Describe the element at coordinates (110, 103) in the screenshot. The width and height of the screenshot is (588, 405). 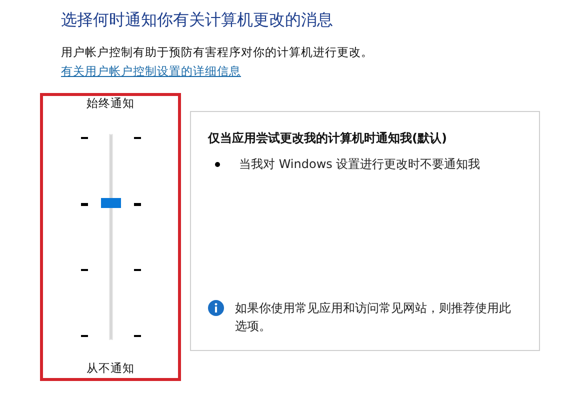
I see `slider-top-label: 始终通知` at that location.